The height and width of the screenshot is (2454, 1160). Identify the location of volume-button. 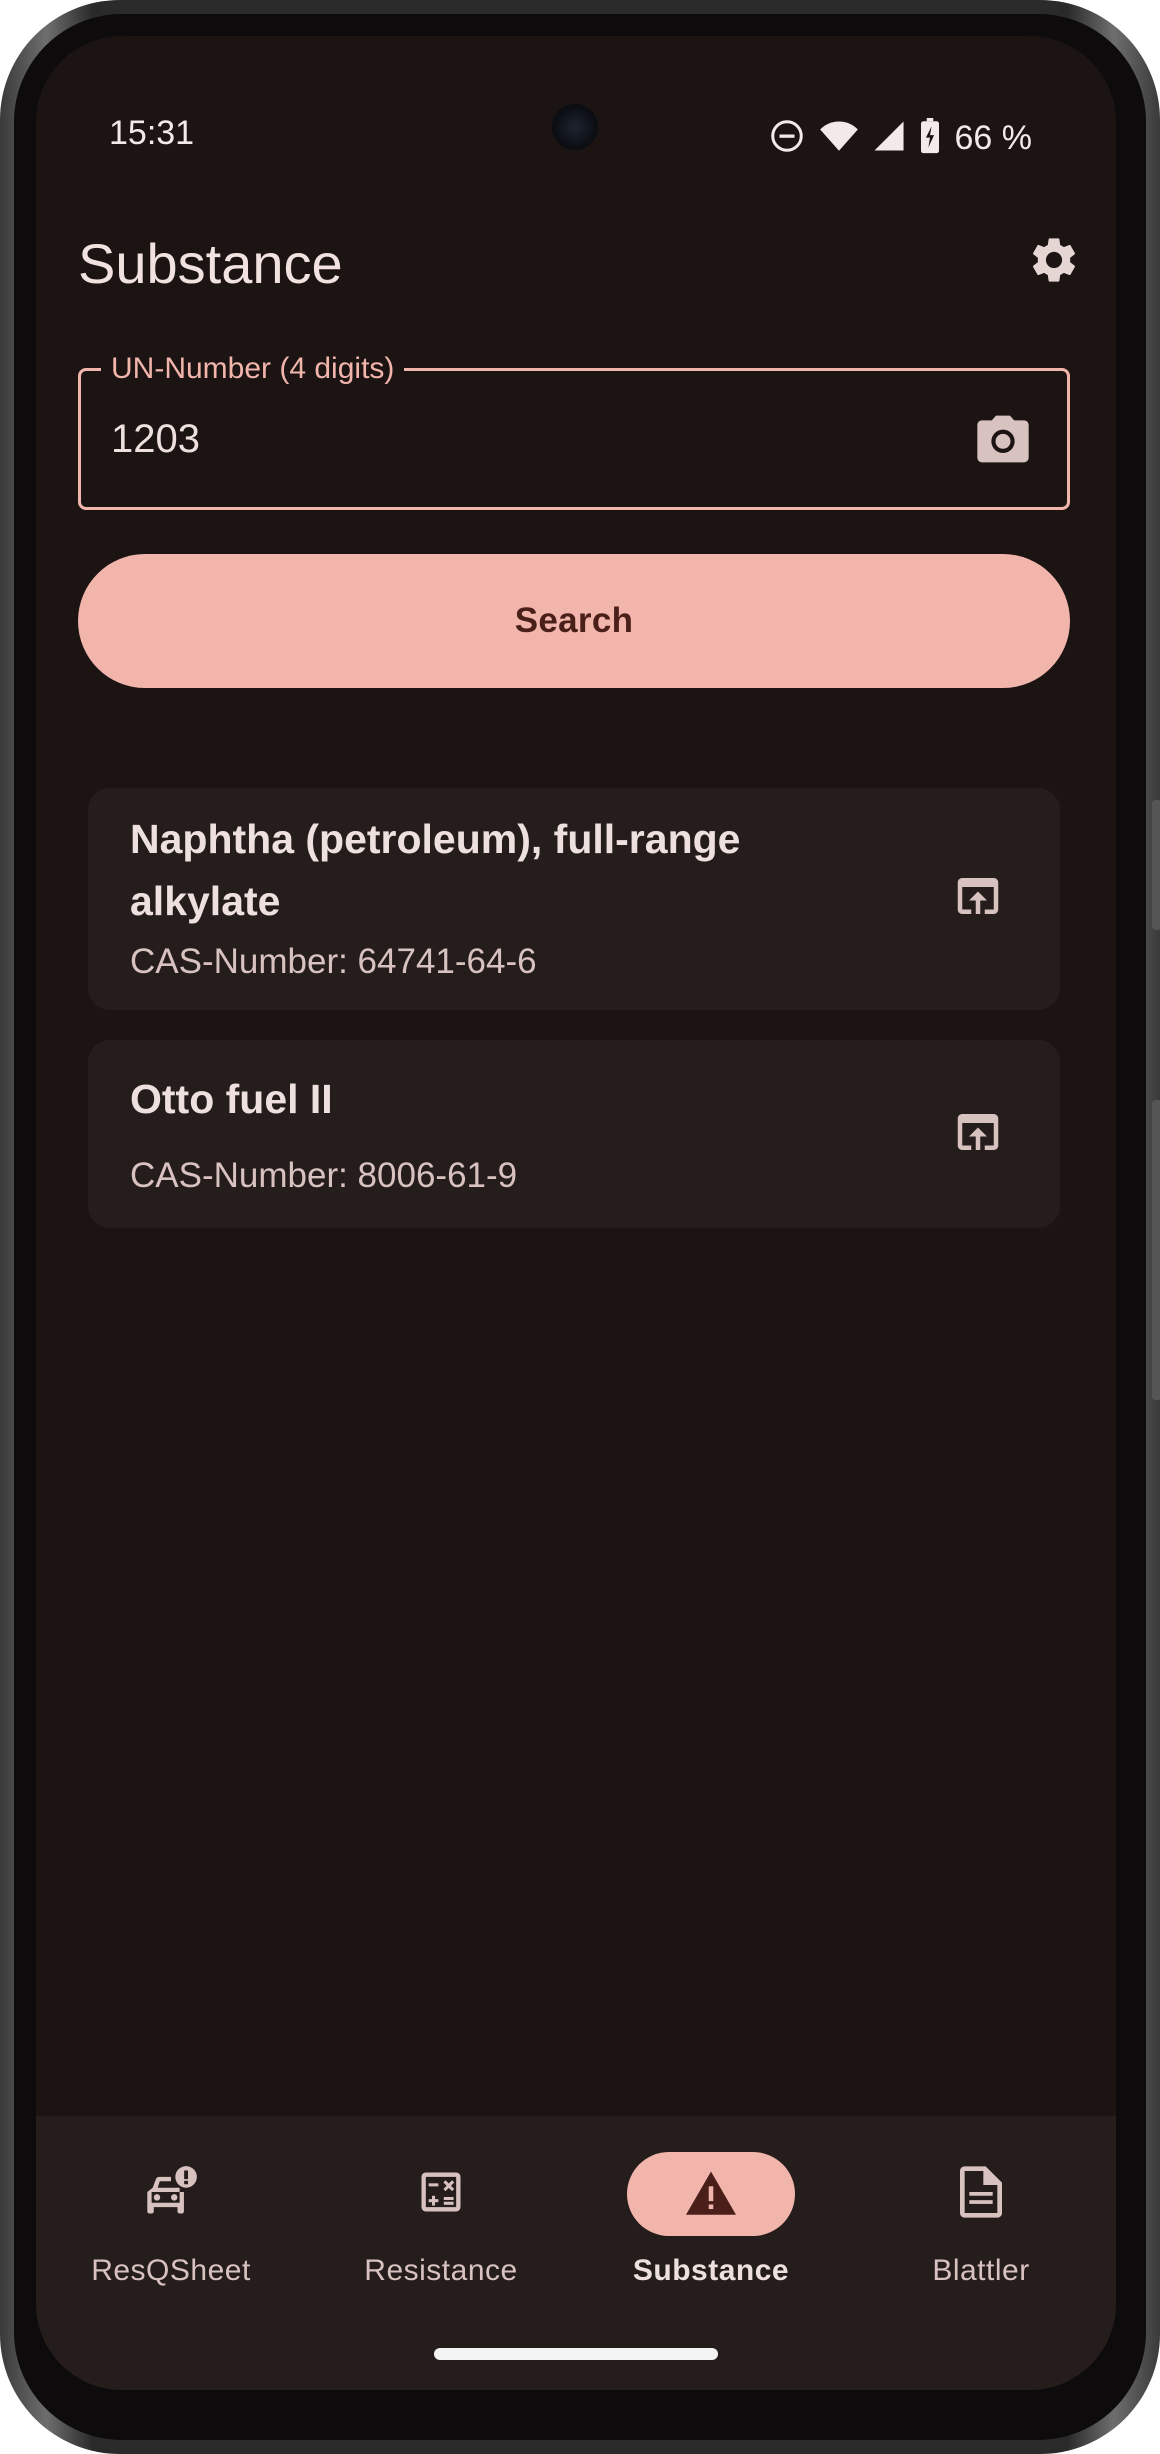
(1156, 865).